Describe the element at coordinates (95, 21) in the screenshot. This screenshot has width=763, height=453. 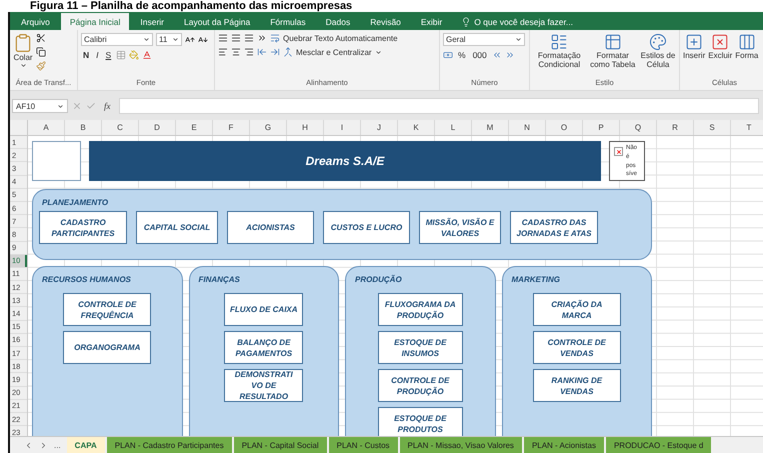
I see `ribbon-tab: Página Inicial` at that location.